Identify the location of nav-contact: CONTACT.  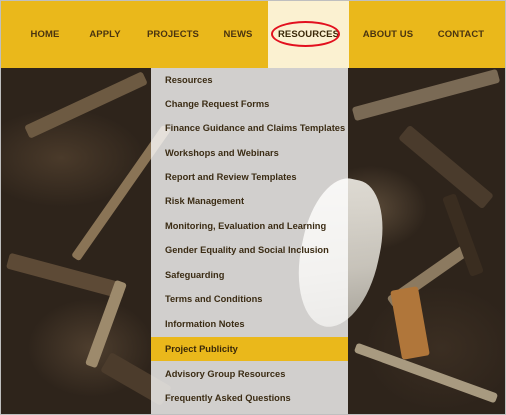
(461, 34).